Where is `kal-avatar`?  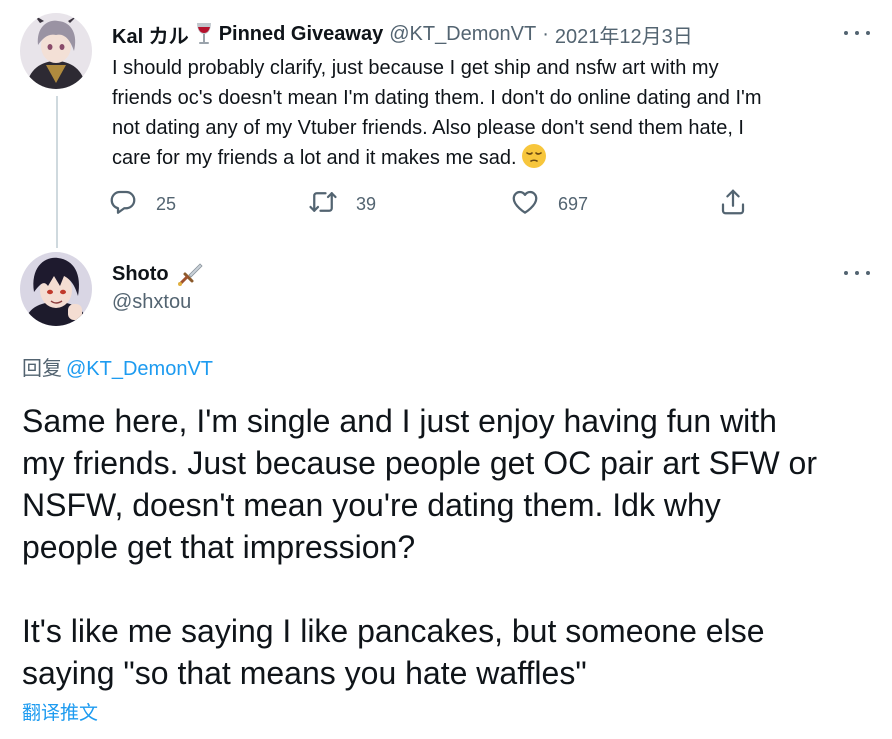
kal-avatar is located at coordinates (56, 51).